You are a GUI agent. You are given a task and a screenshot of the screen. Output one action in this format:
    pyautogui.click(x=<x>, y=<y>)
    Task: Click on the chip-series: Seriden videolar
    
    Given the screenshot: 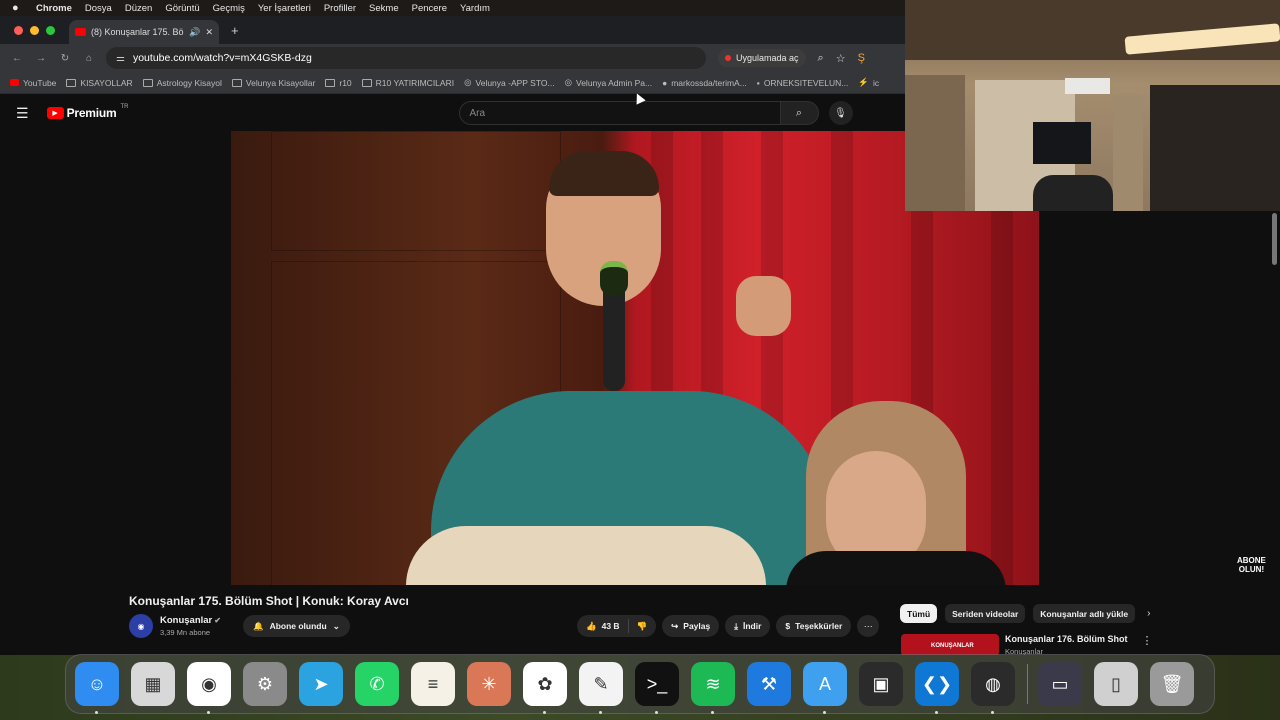 What is the action you would take?
    pyautogui.click(x=985, y=613)
    